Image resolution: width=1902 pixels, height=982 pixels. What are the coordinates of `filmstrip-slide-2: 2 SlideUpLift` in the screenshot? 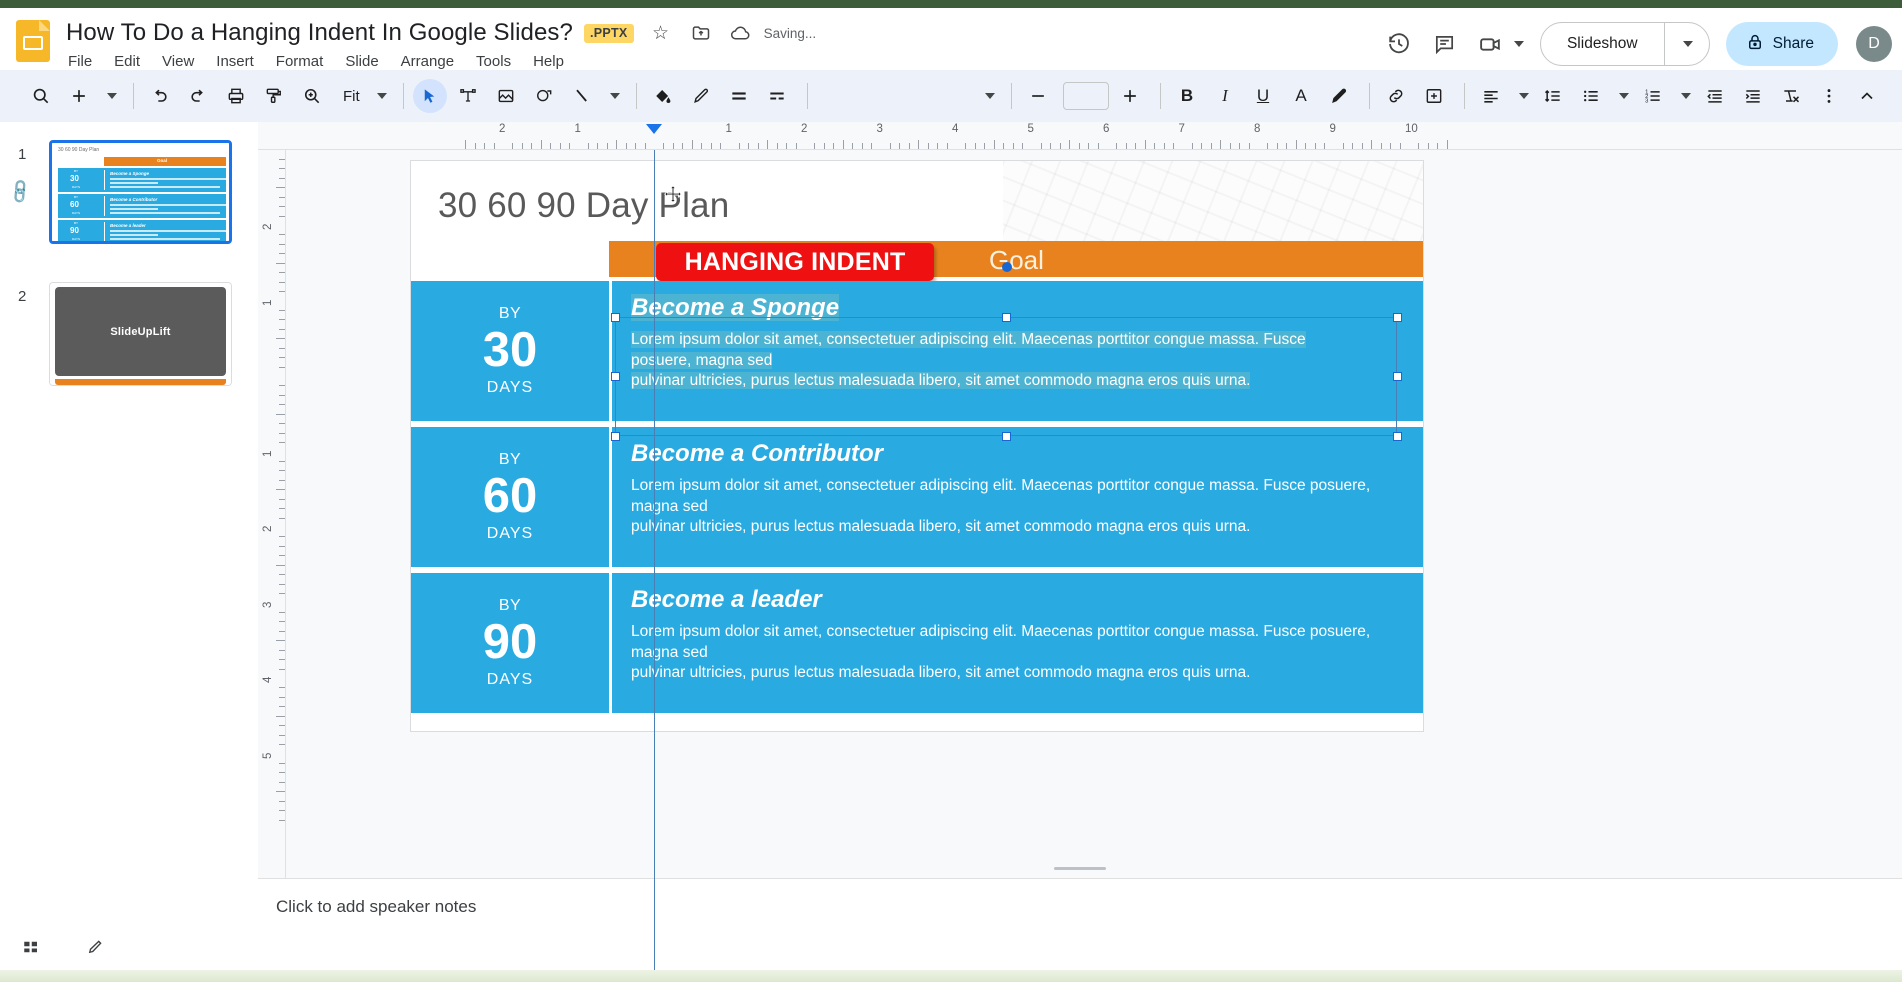 It's located at (129, 342).